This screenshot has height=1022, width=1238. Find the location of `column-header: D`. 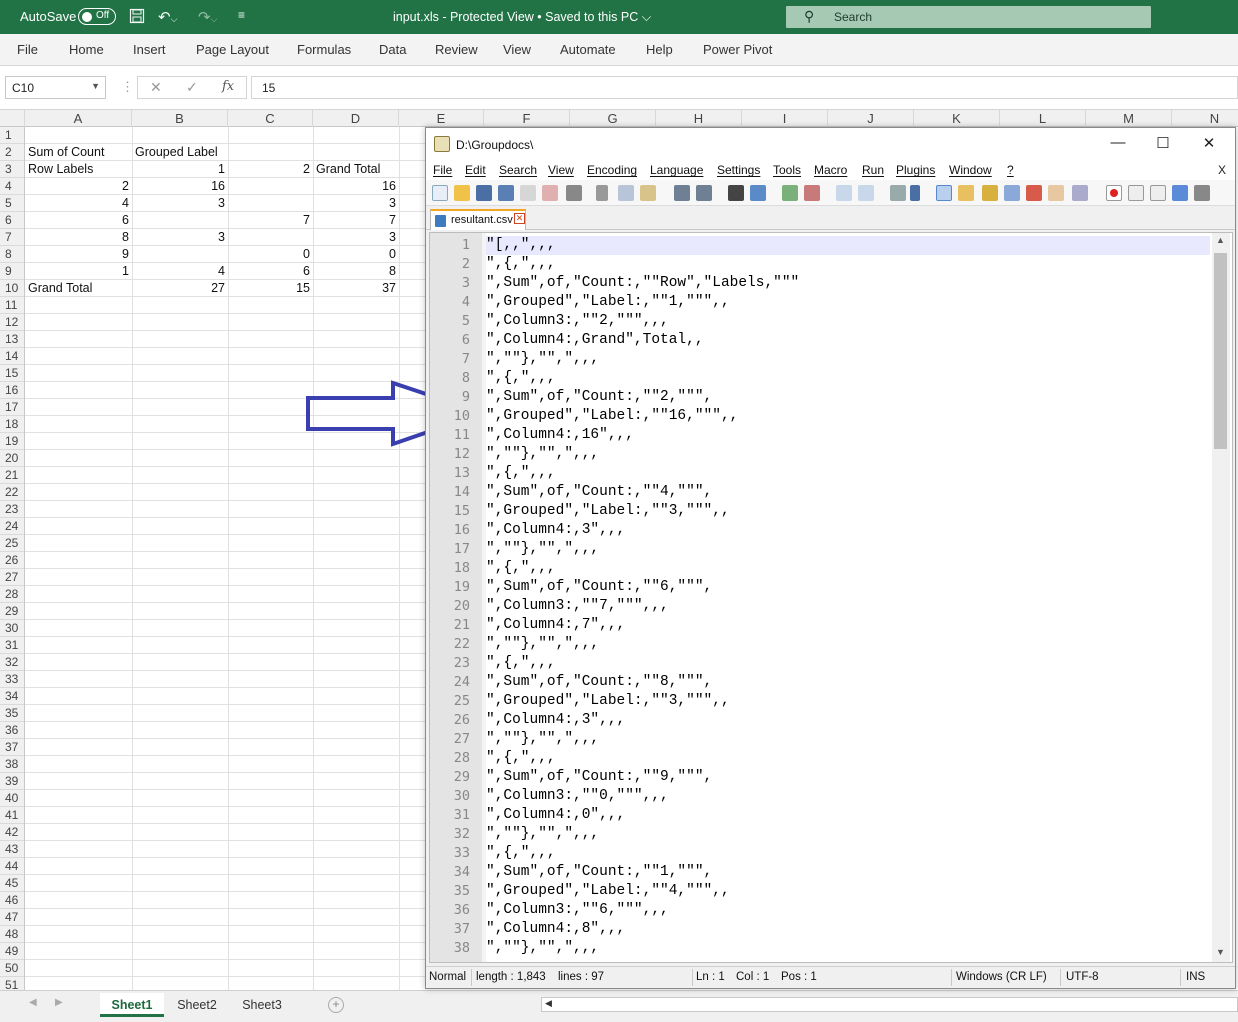

column-header: D is located at coordinates (356, 118).